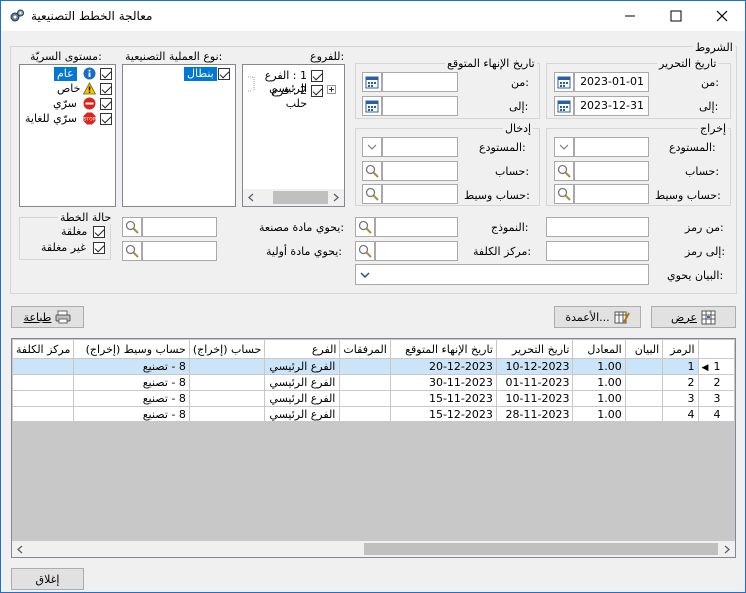 The height and width of the screenshot is (593, 746). Describe the element at coordinates (599, 349) in the screenshot. I see `column-header: المعادل` at that location.